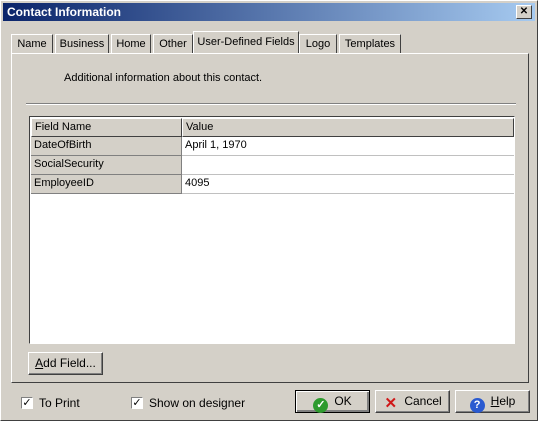  Describe the element at coordinates (348, 127) in the screenshot. I see `column-header-value: Value` at that location.